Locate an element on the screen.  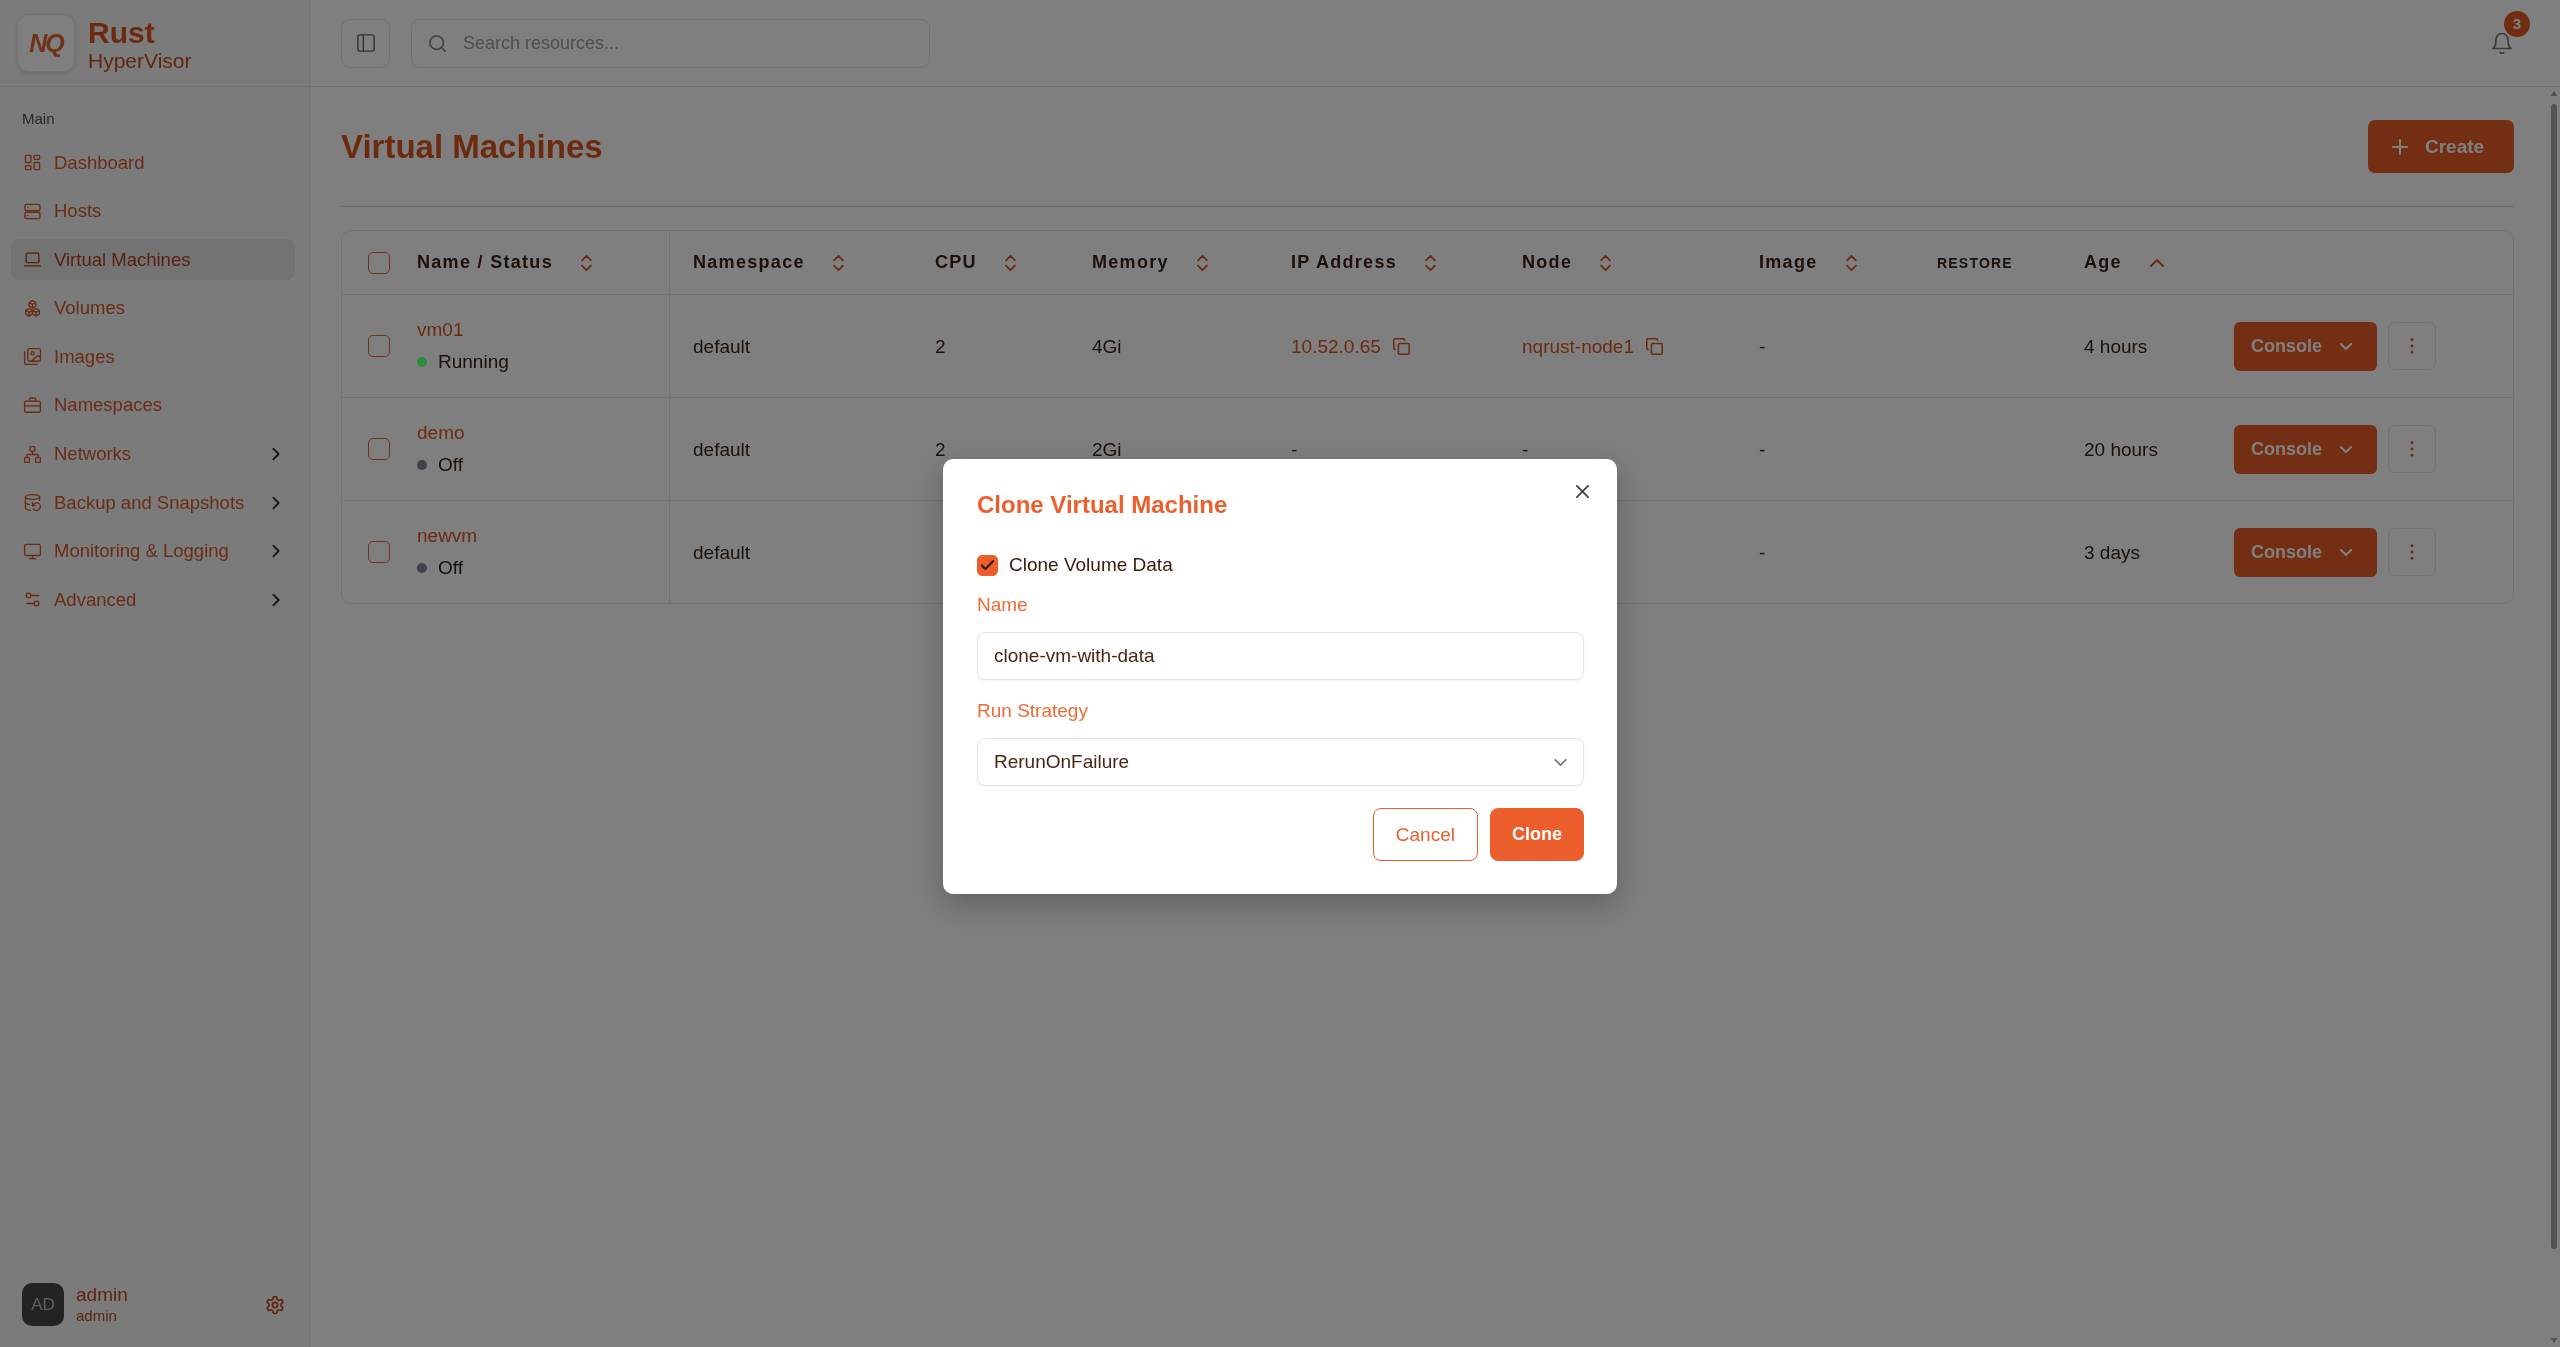
sort-ascending-icon is located at coordinates (2156, 262).